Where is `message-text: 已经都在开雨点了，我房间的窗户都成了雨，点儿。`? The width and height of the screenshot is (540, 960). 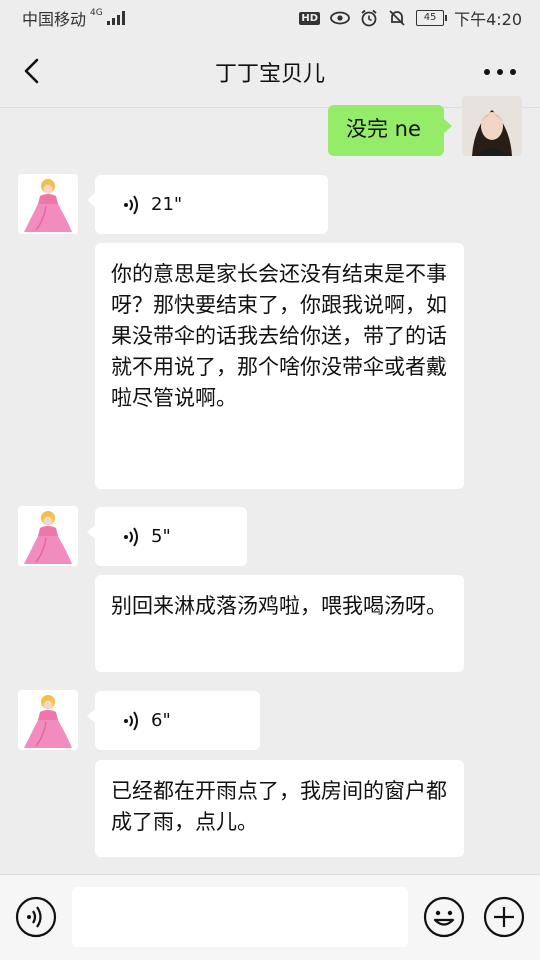
message-text: 已经都在开雨点了，我房间的窗户都成了雨，点儿。 is located at coordinates (279, 806).